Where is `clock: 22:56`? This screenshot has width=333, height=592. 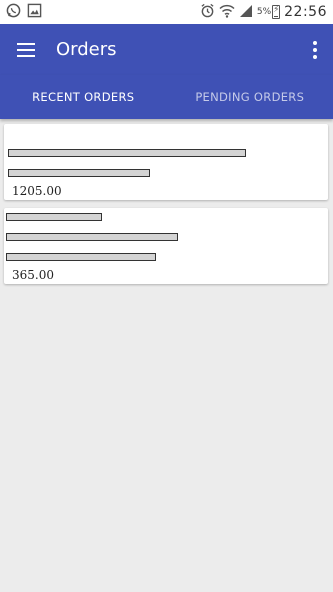
clock: 22:56 is located at coordinates (305, 12).